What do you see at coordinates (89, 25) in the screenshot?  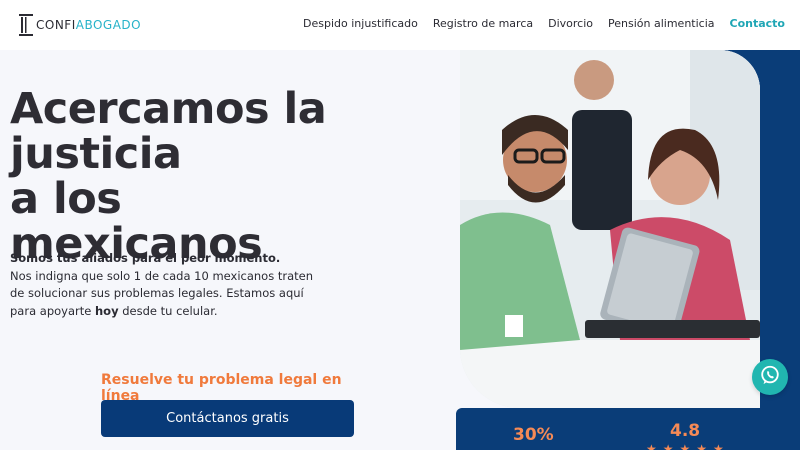 I see `logo-text: CONFIABOGADO` at bounding box center [89, 25].